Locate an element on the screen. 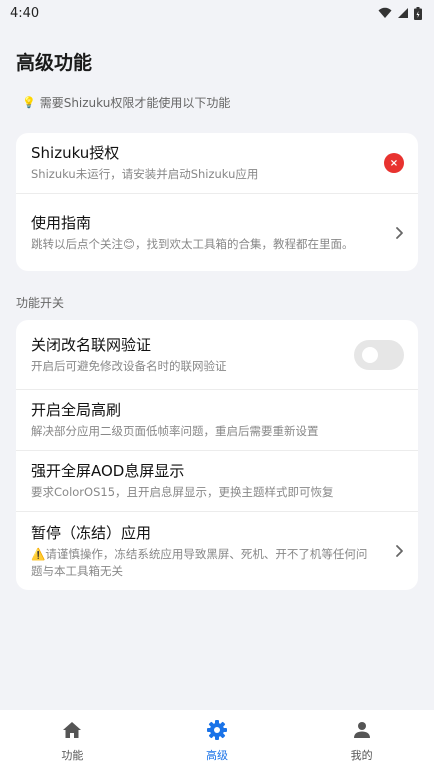 The width and height of the screenshot is (434, 772). nav-label: 我的 is located at coordinates (361, 755).